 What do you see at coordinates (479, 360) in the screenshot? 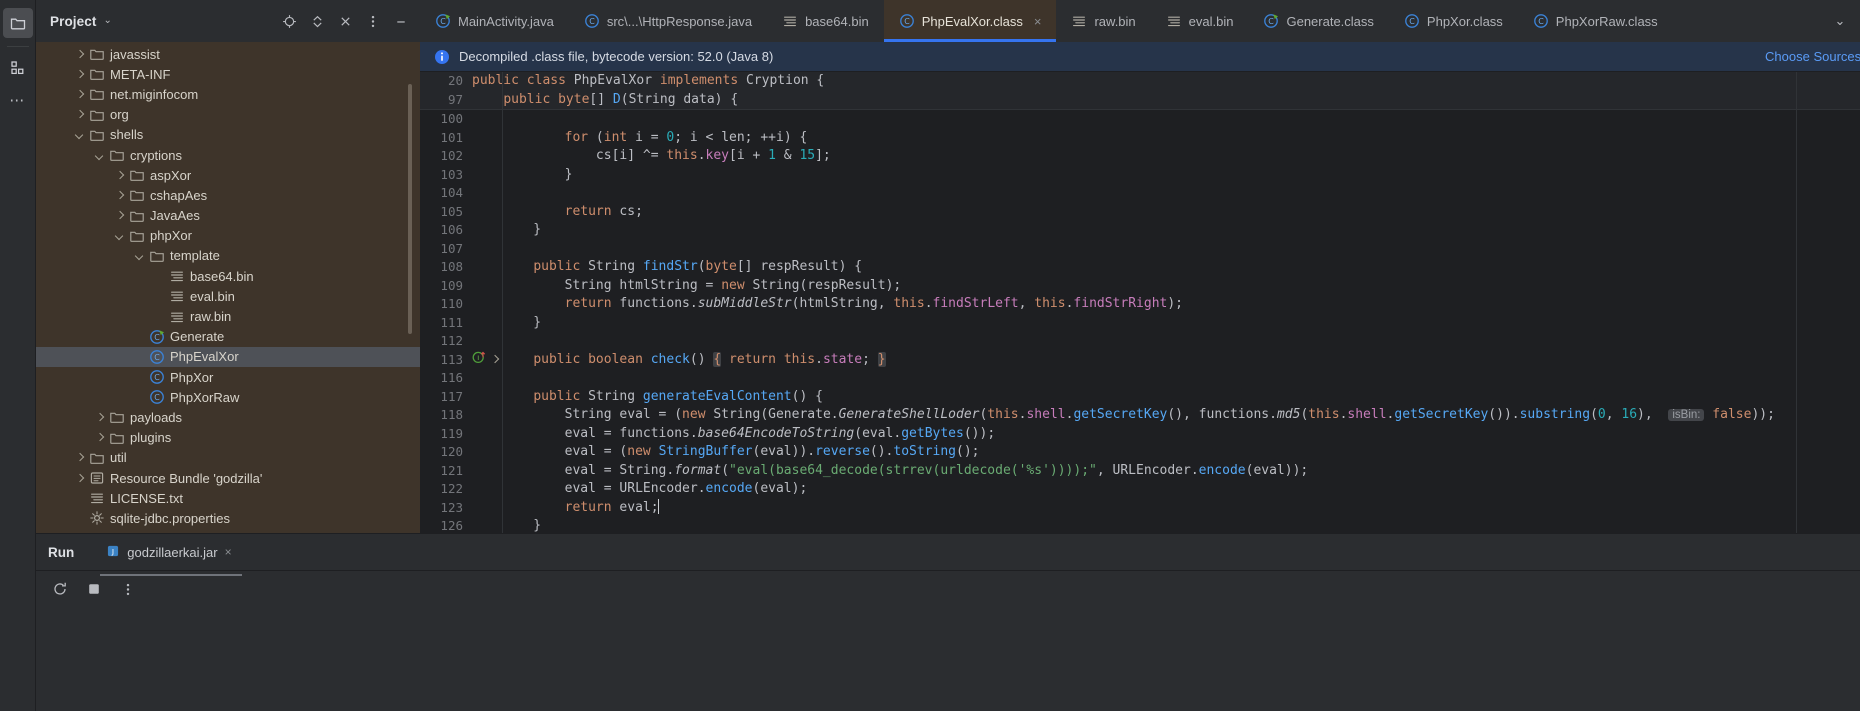
I see `implementing-method-icon: I` at bounding box center [479, 360].